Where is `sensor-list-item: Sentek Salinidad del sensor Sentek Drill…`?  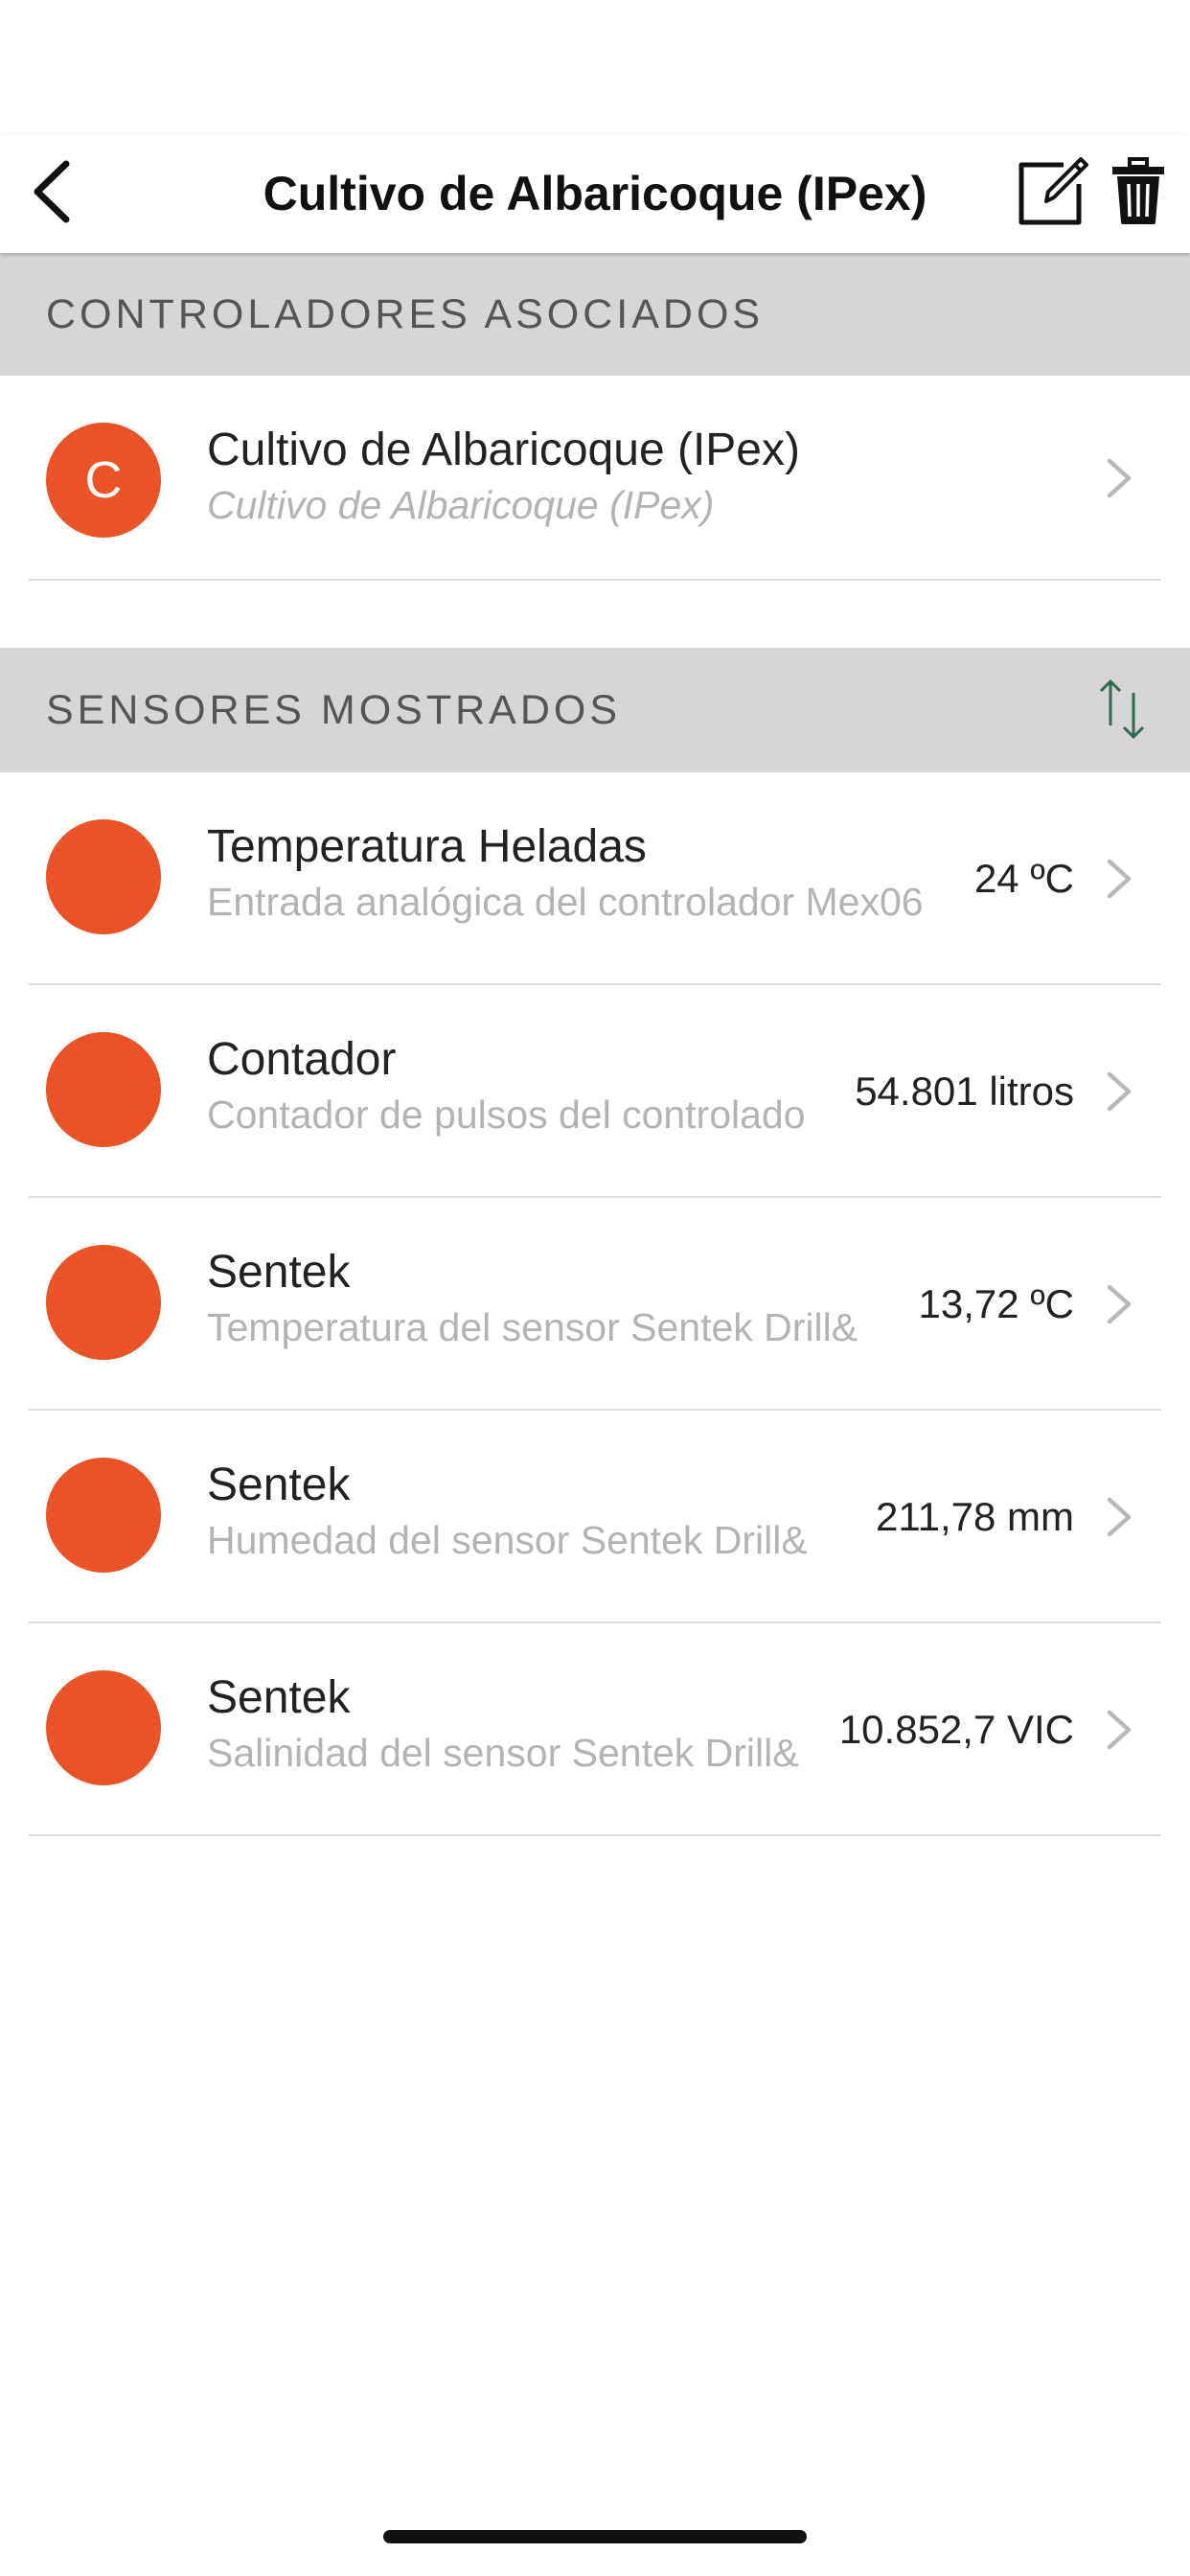
sensor-list-item: Sentek Salinidad del sensor Sentek Drill… is located at coordinates (595, 1729).